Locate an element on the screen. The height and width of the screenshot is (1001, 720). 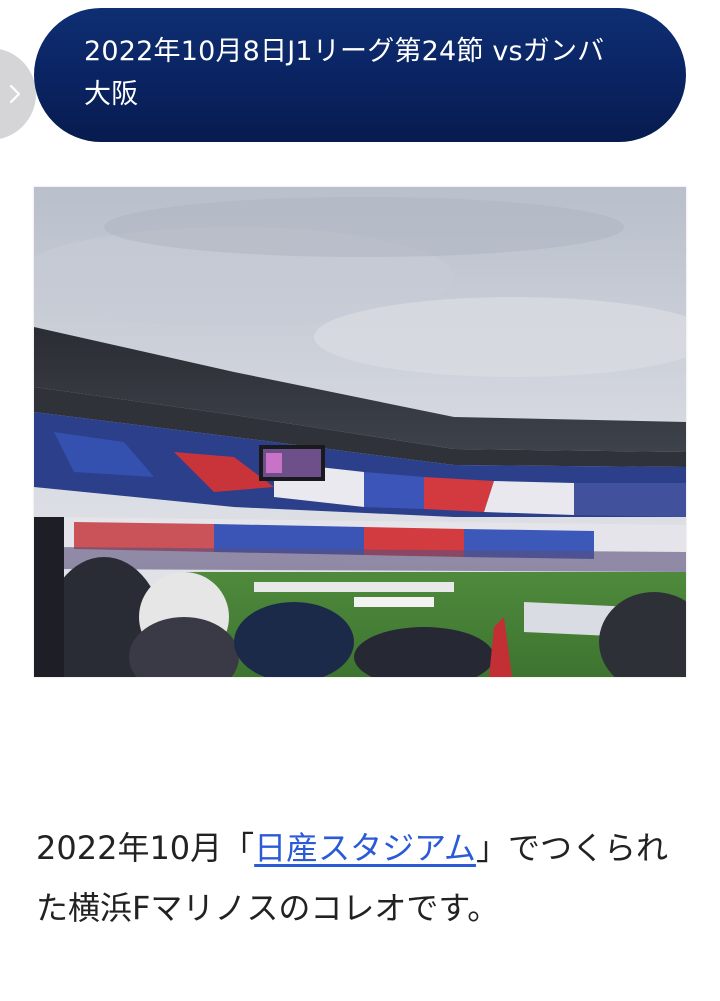
title-banner: 2022年10月8日J1リーグ第24節 vsガンバ大阪 is located at coordinates (360, 75).